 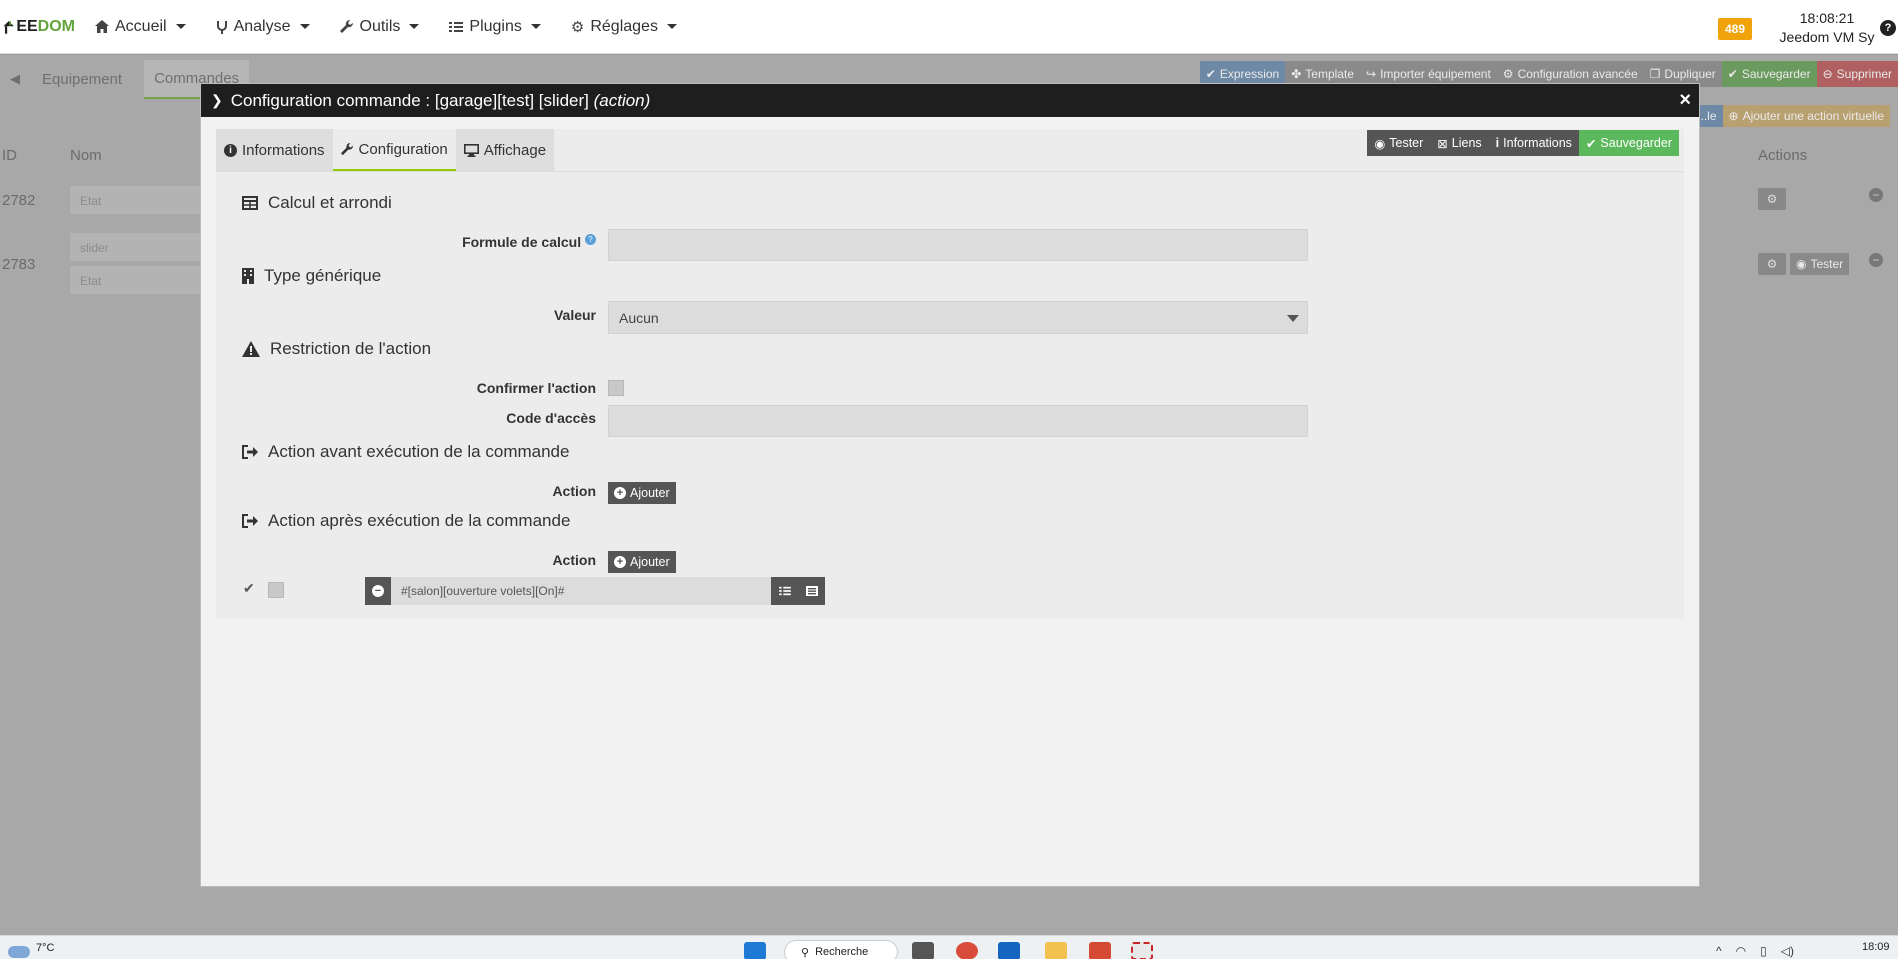 I want to click on network-icon: ◠, so click(x=1741, y=951).